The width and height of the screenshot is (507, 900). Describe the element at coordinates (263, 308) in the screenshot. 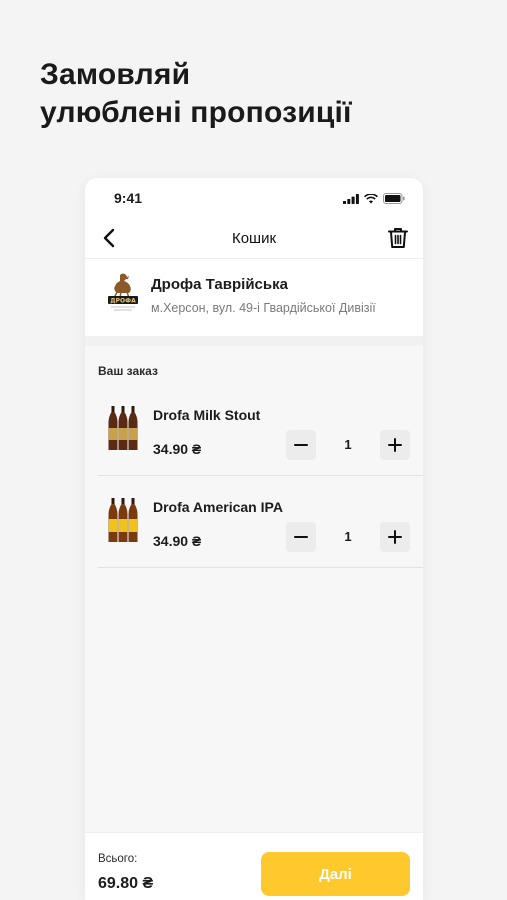

I see `store-address: м.Херсон, вул. 49-і Гвардійської Дивізії` at that location.